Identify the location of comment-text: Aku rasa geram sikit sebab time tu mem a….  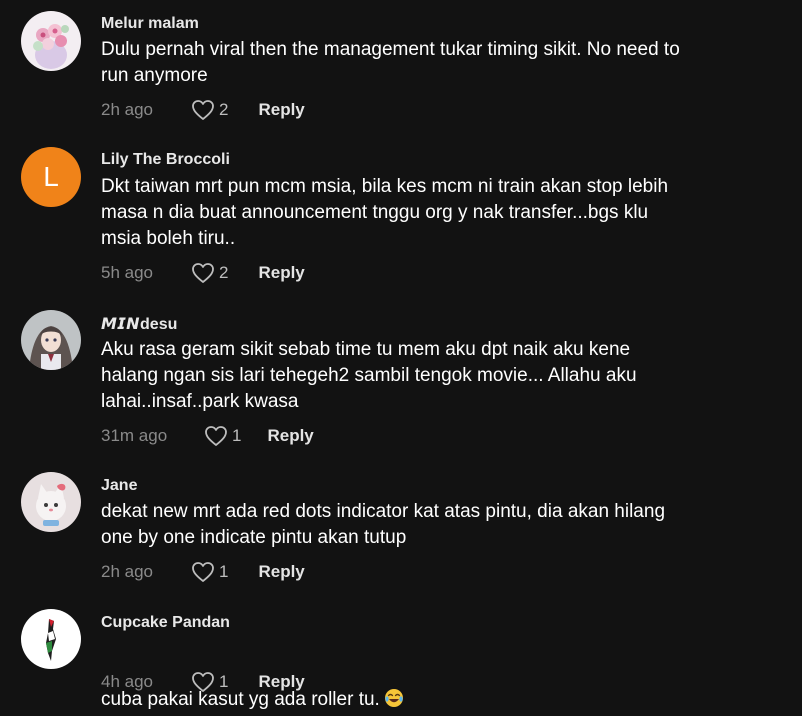
(369, 375).